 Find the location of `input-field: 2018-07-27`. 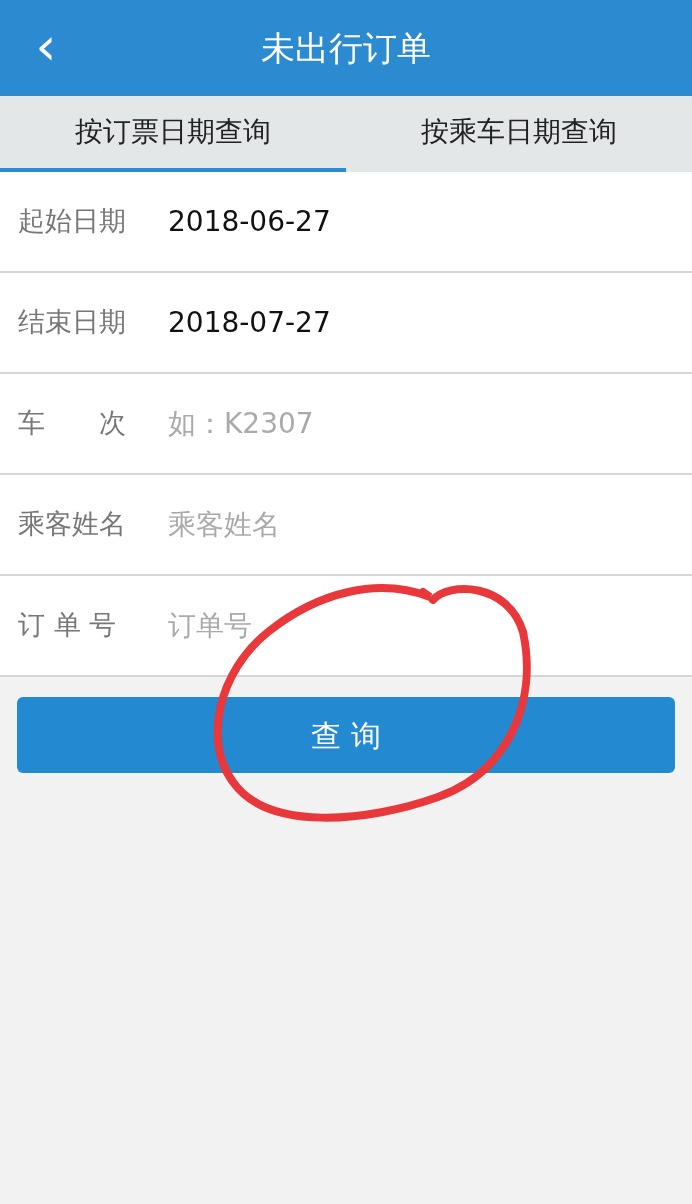

input-field: 2018-07-27 is located at coordinates (430, 322).